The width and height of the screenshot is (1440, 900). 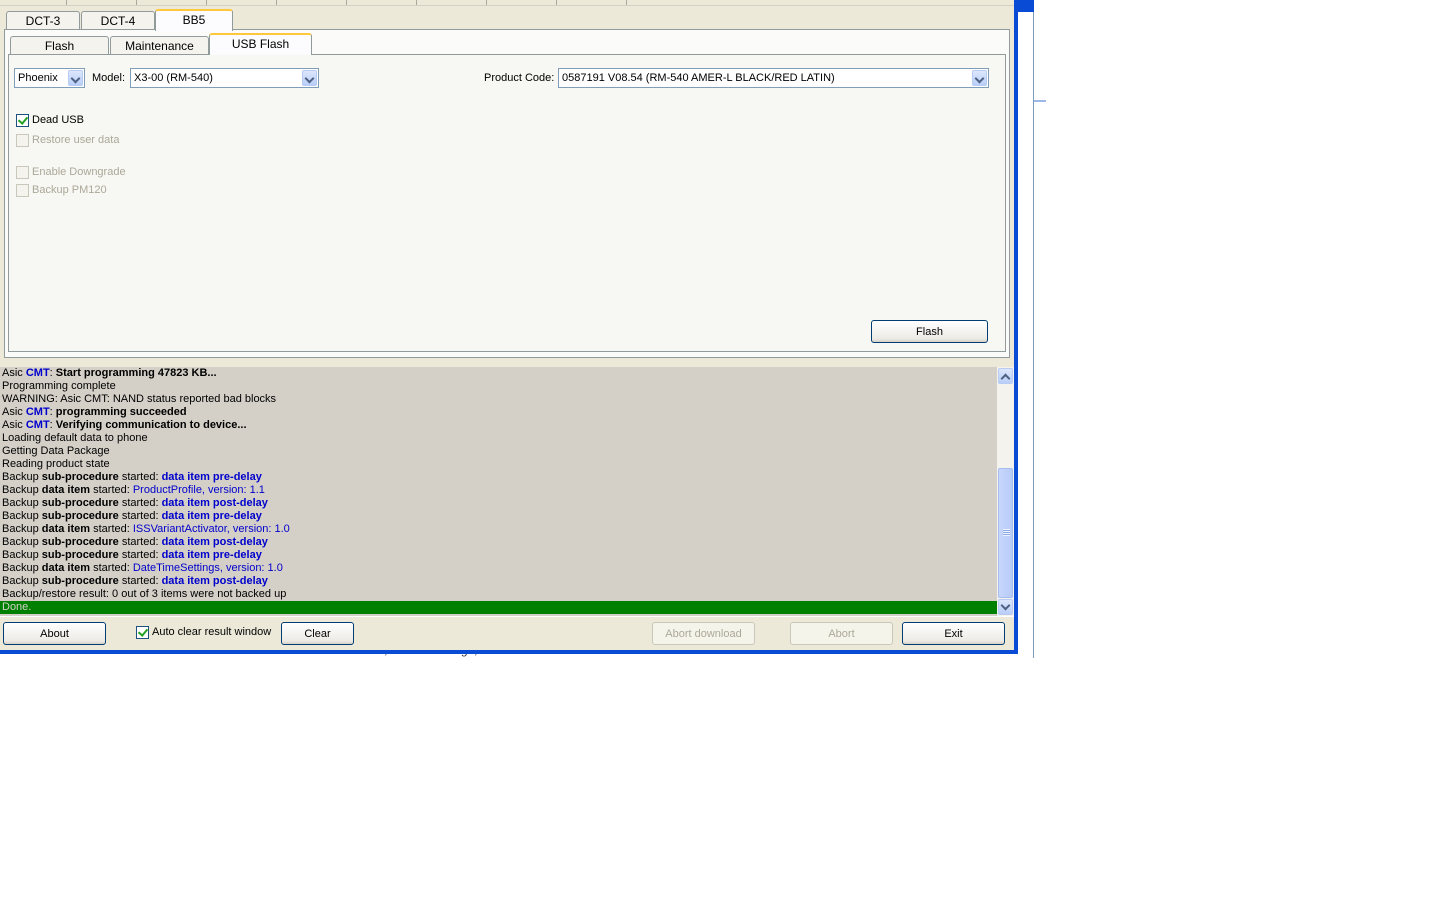 What do you see at coordinates (43, 20) in the screenshot?
I see `tab-dct3: DCT-3` at bounding box center [43, 20].